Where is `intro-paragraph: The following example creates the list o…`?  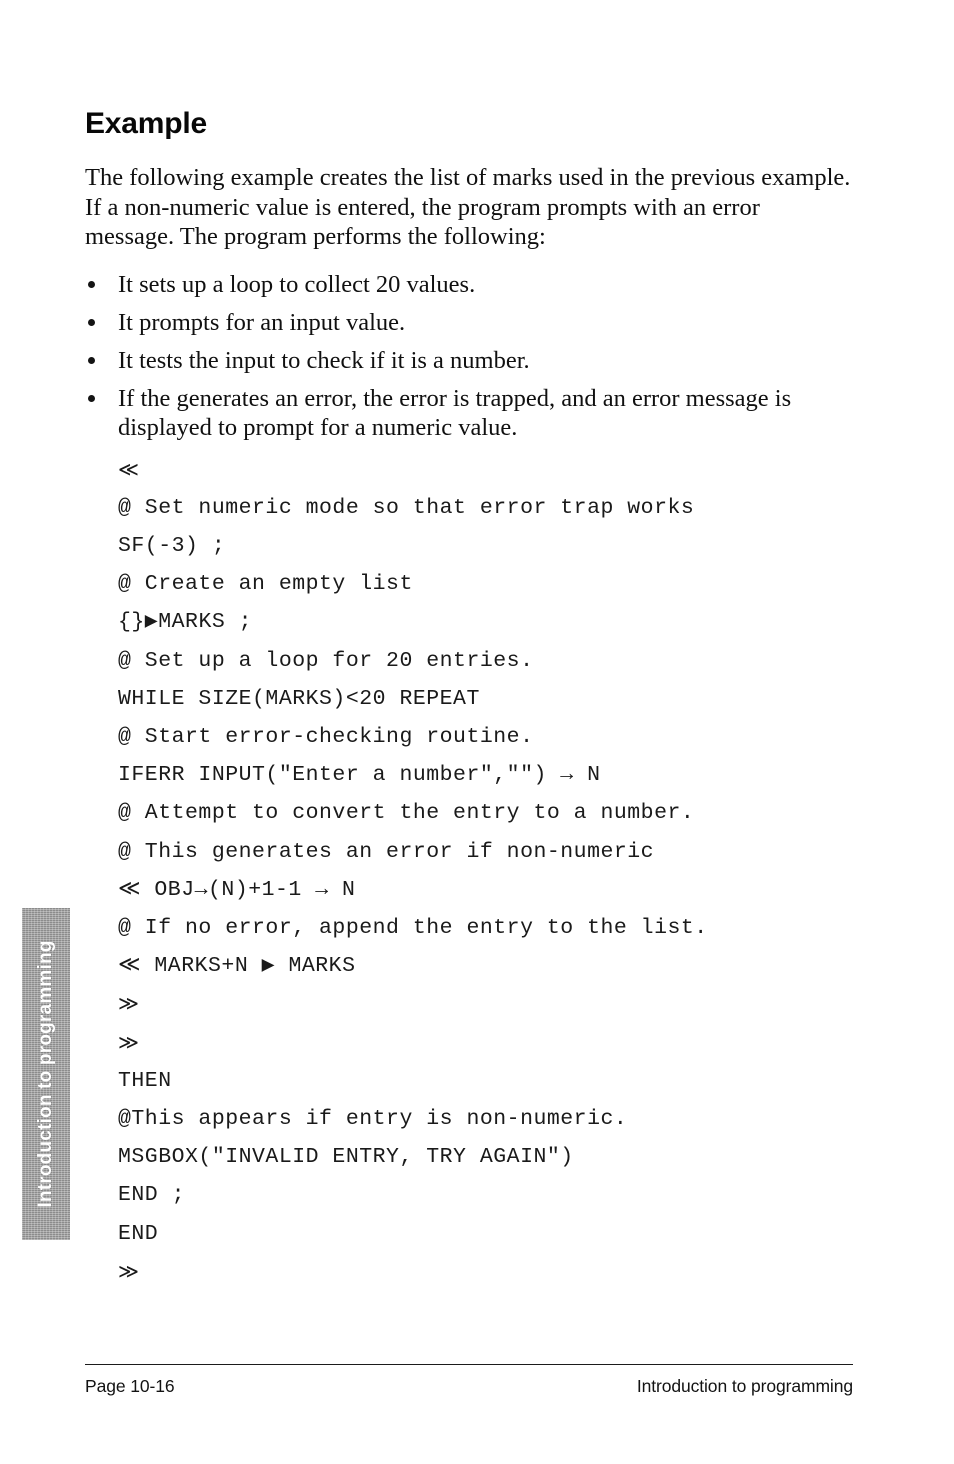
intro-paragraph: The following example creates the list o… is located at coordinates (468, 207).